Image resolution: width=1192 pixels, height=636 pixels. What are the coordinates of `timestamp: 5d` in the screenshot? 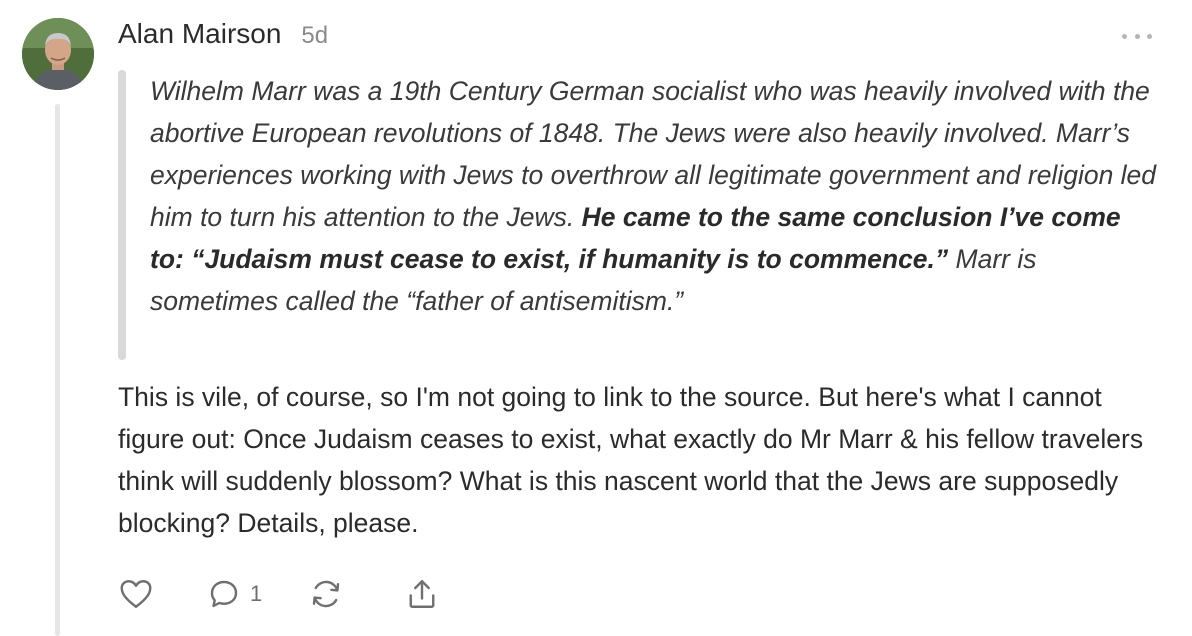 It's located at (314, 36).